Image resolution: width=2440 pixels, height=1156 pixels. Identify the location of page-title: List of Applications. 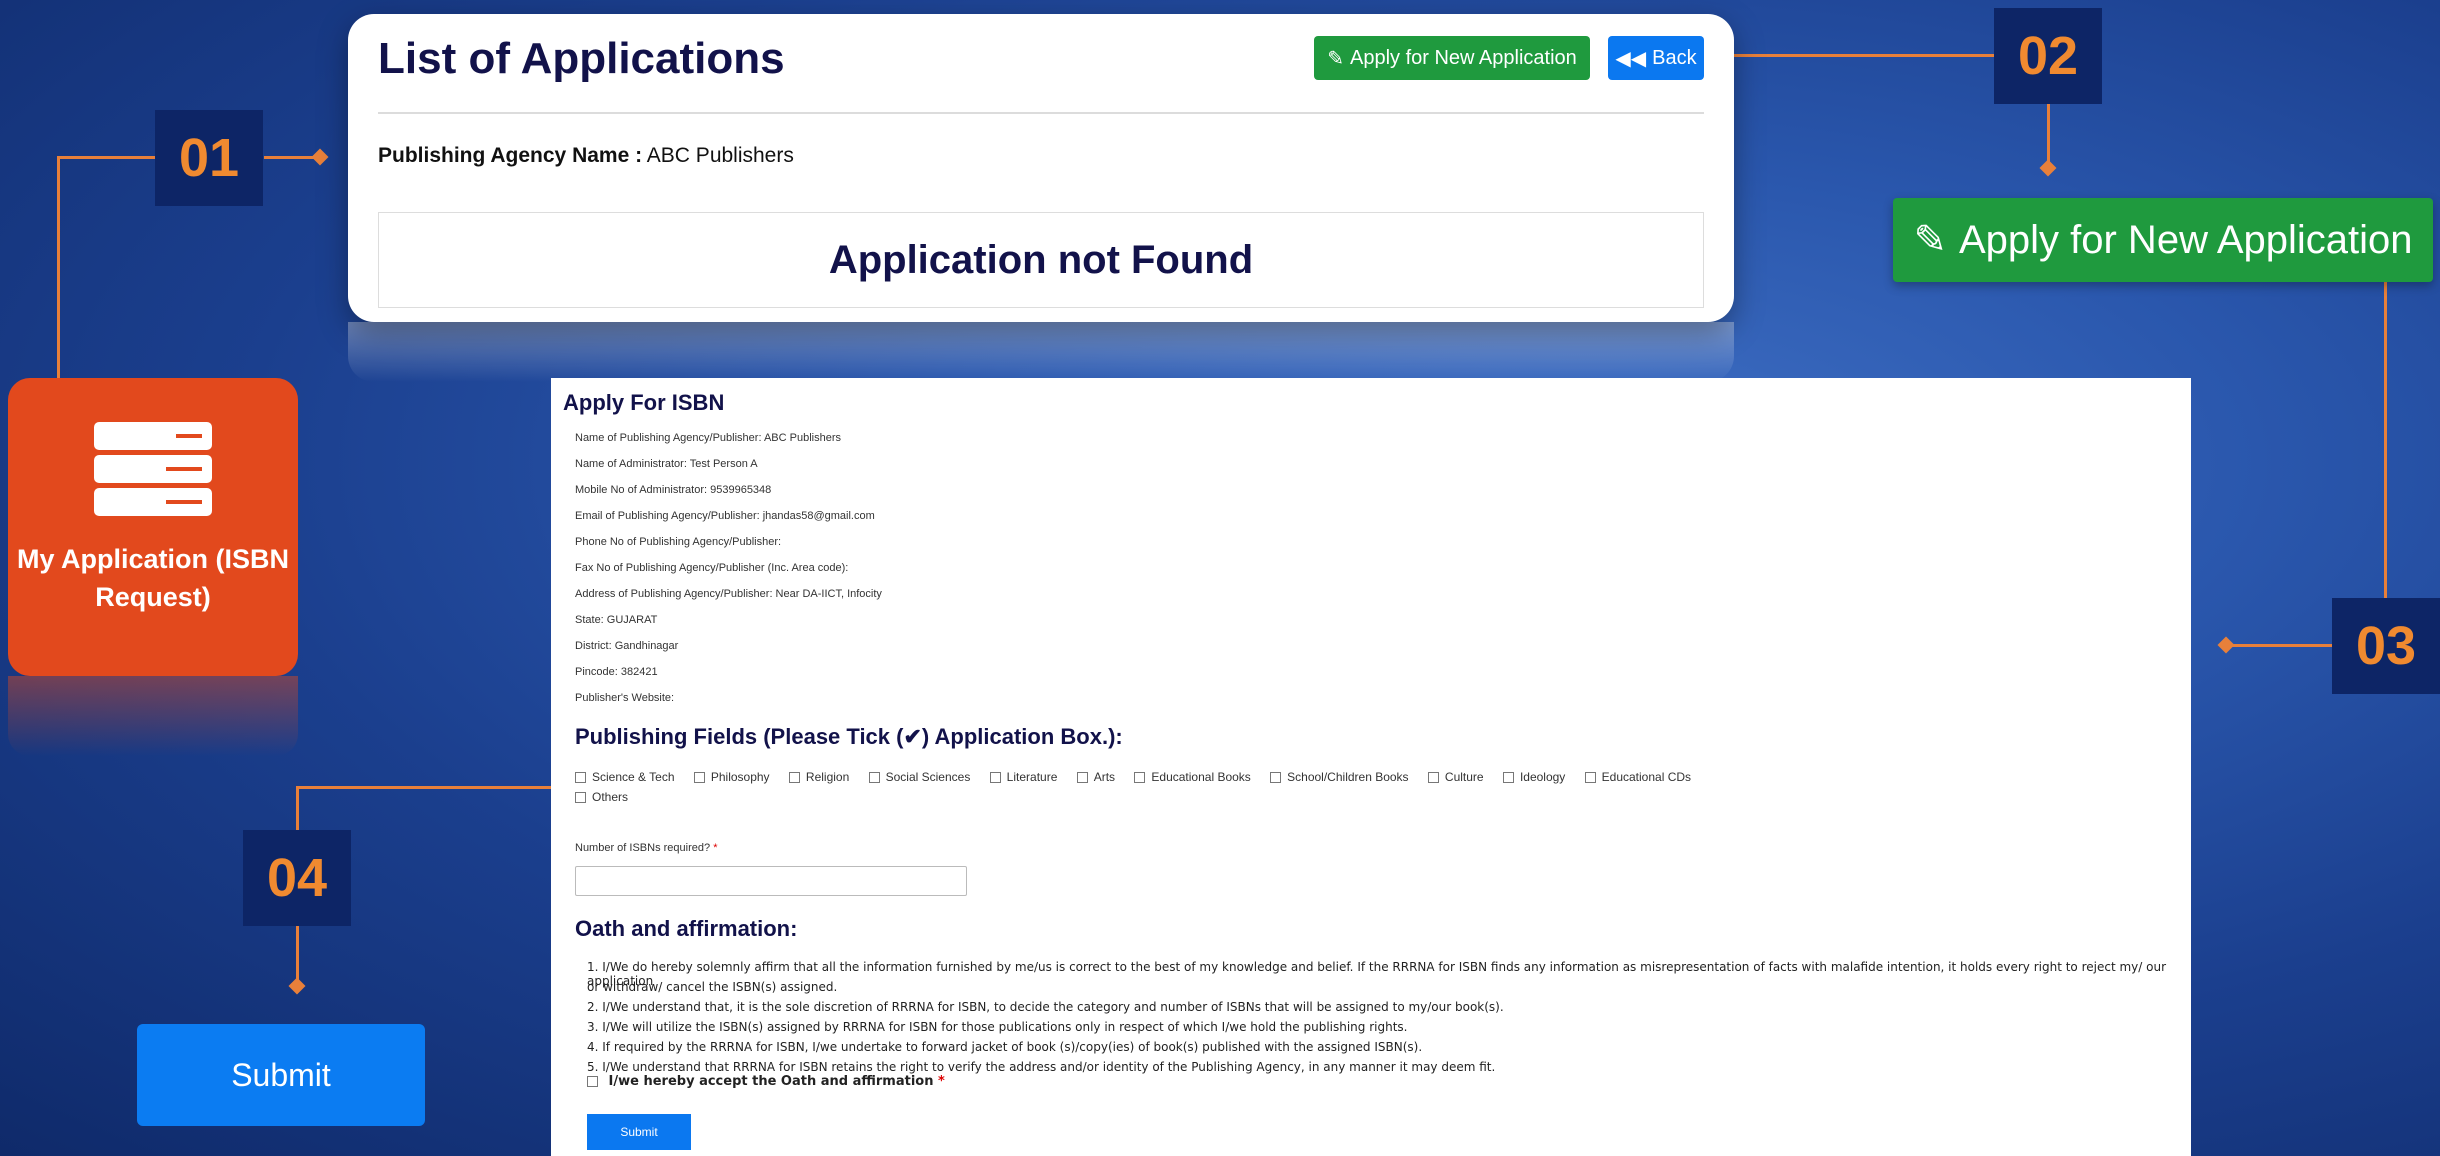
(581, 58).